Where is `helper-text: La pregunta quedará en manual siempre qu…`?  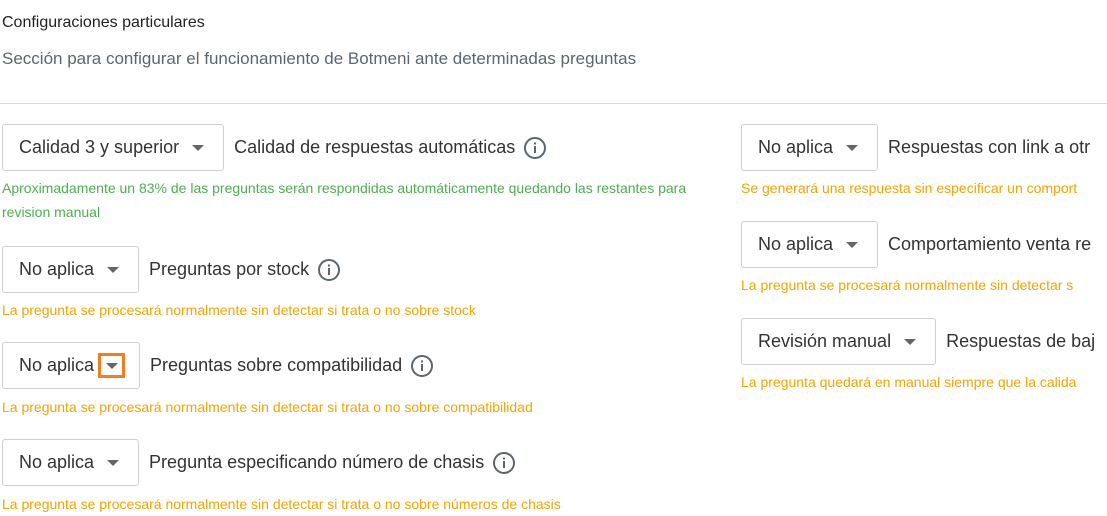
helper-text: La pregunta quedará en manual siempre qu… is located at coordinates (909, 382).